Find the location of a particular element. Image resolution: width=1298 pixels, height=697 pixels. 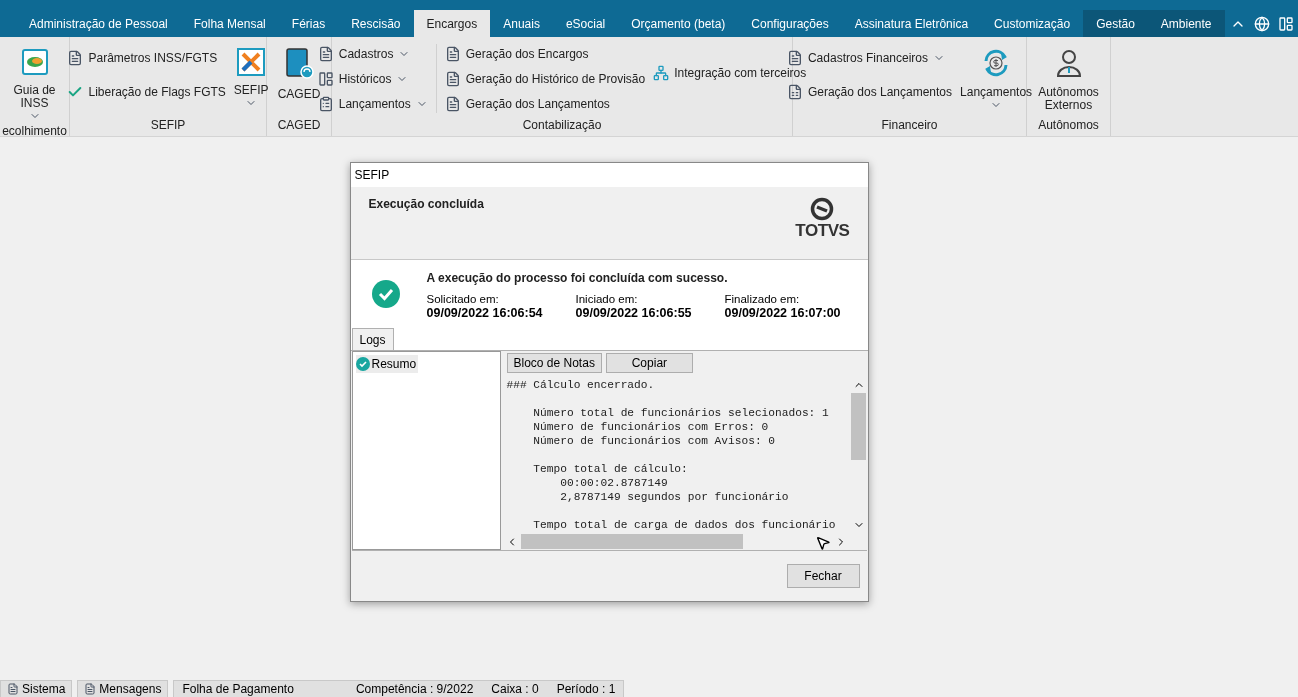

stamp-label: Iniciado em: is located at coordinates (607, 299).